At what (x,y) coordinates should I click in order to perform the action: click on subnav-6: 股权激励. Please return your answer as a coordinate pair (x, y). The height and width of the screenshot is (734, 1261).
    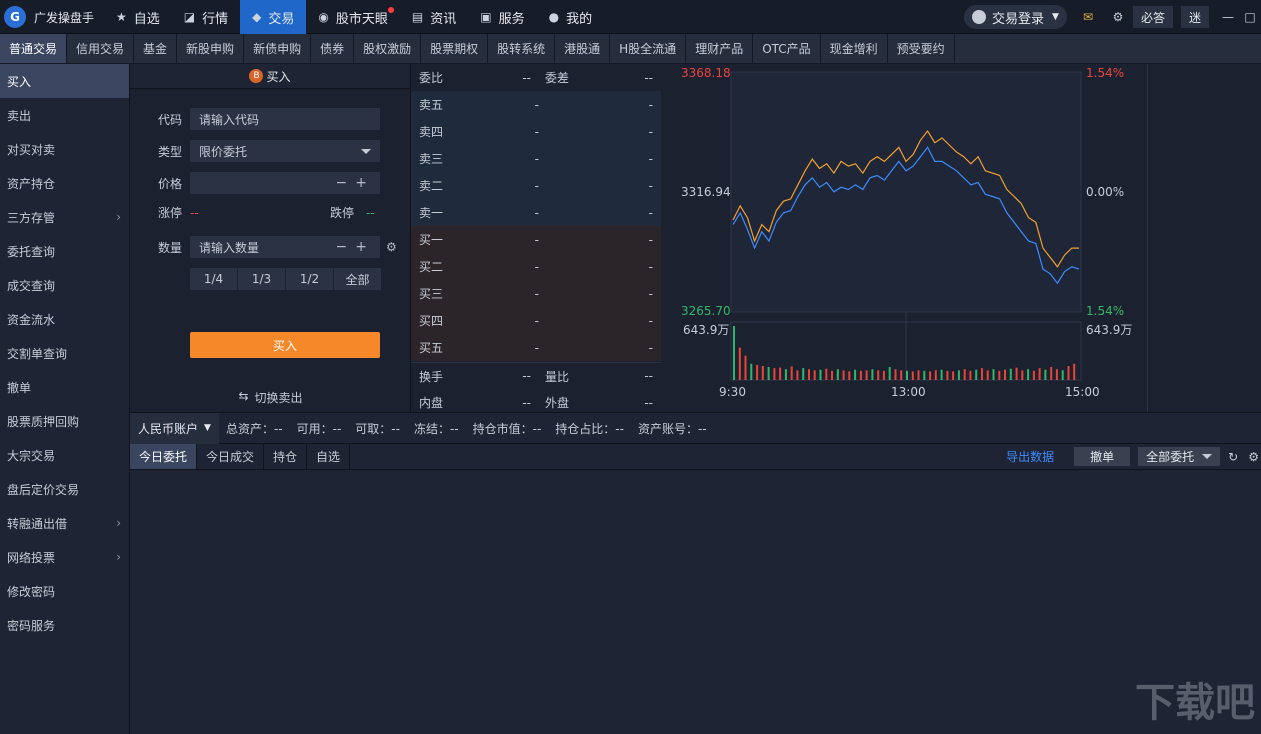
    Looking at the image, I should click on (387, 48).